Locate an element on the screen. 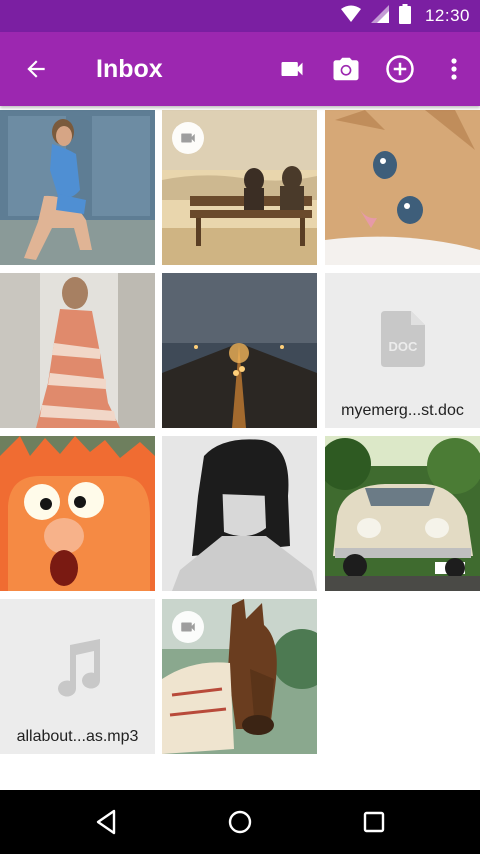 The width and height of the screenshot is (480, 854). nav-recents-button is located at coordinates (374, 822).